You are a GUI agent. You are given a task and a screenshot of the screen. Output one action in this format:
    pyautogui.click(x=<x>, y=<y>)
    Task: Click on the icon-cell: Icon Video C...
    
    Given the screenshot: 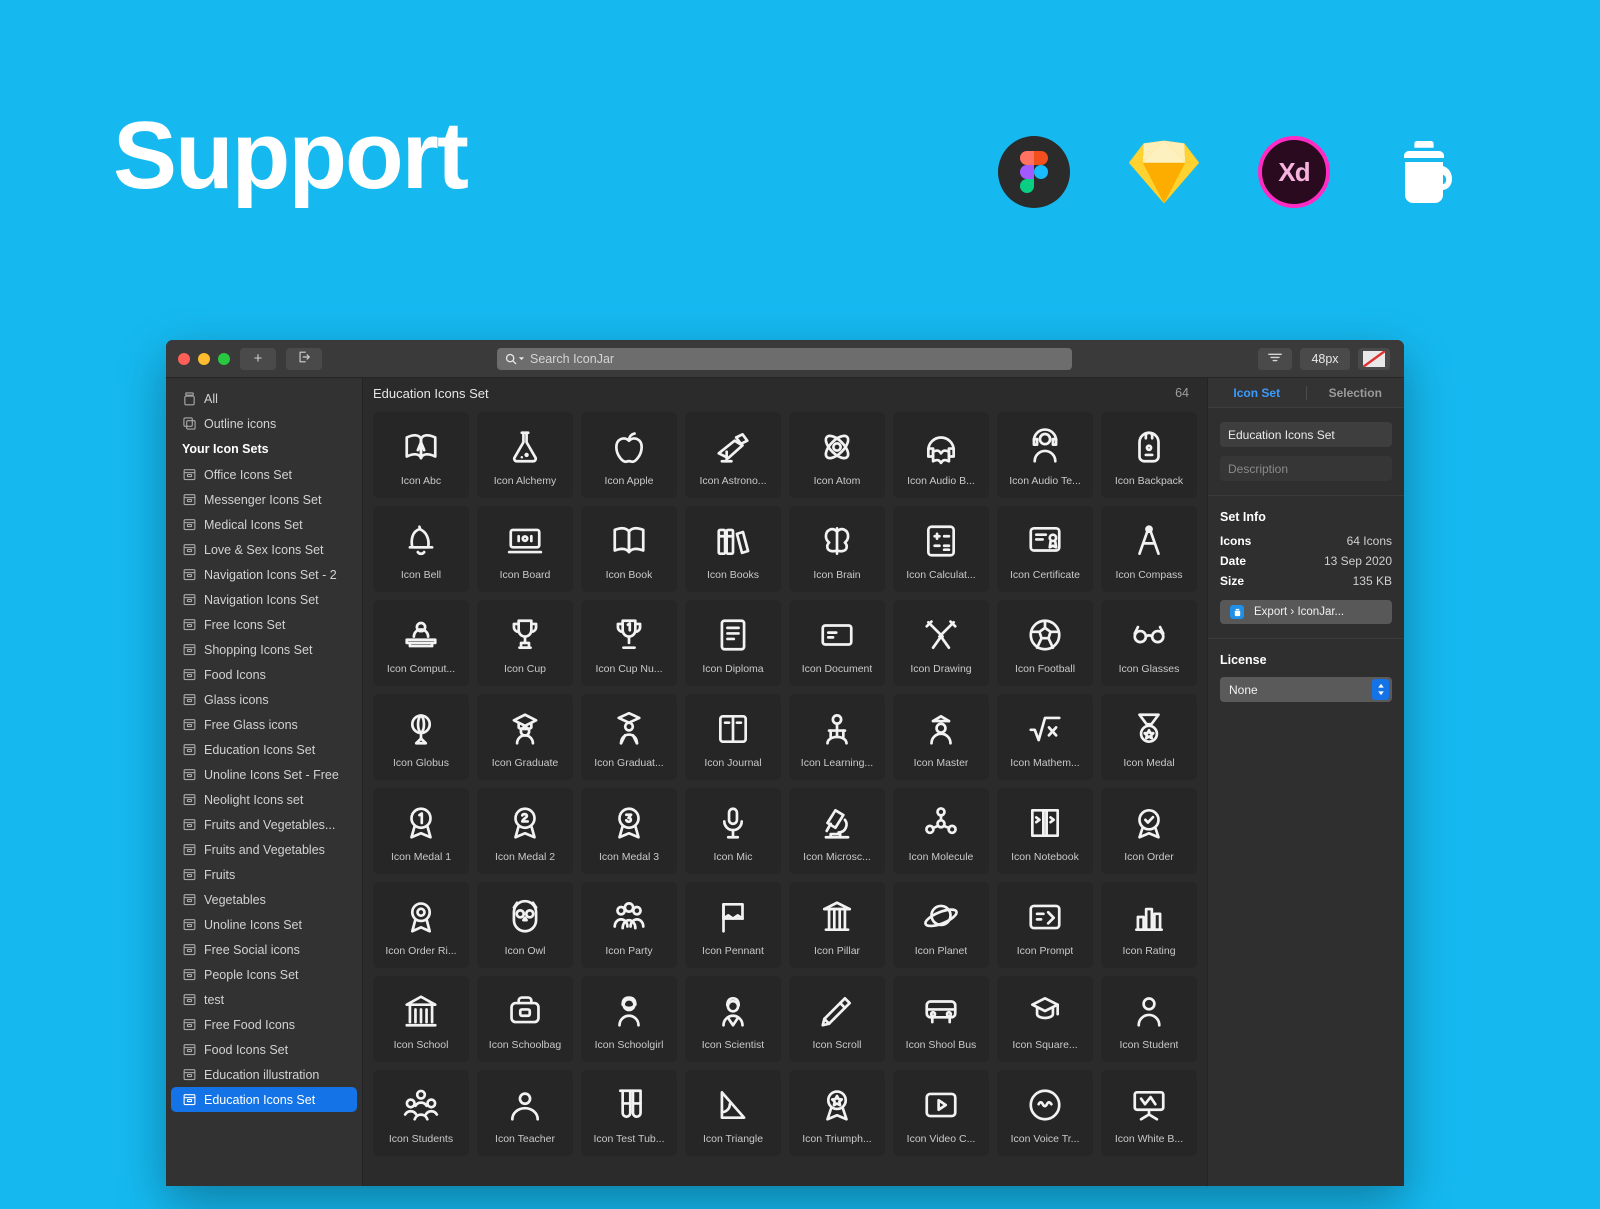 What is the action you would take?
    pyautogui.click(x=941, y=1113)
    